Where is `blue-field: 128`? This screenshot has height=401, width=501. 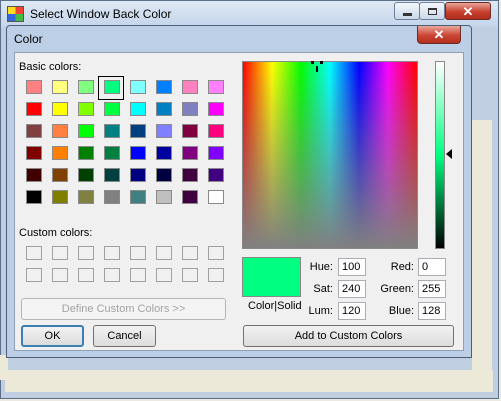 blue-field: 128 is located at coordinates (432, 311).